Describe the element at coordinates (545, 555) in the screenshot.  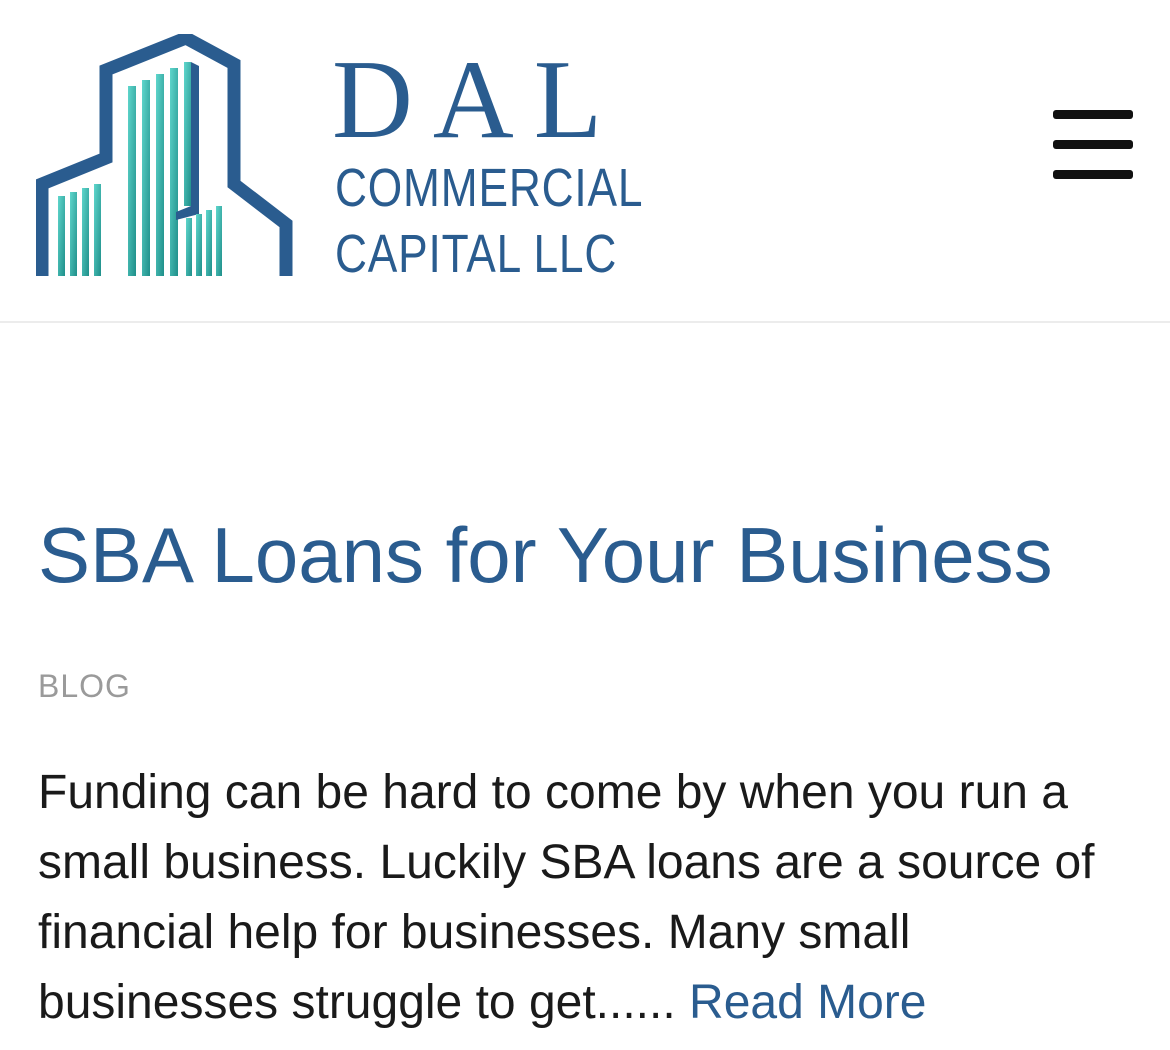
I see `post-title-link: SBA Loans for Your Business` at that location.